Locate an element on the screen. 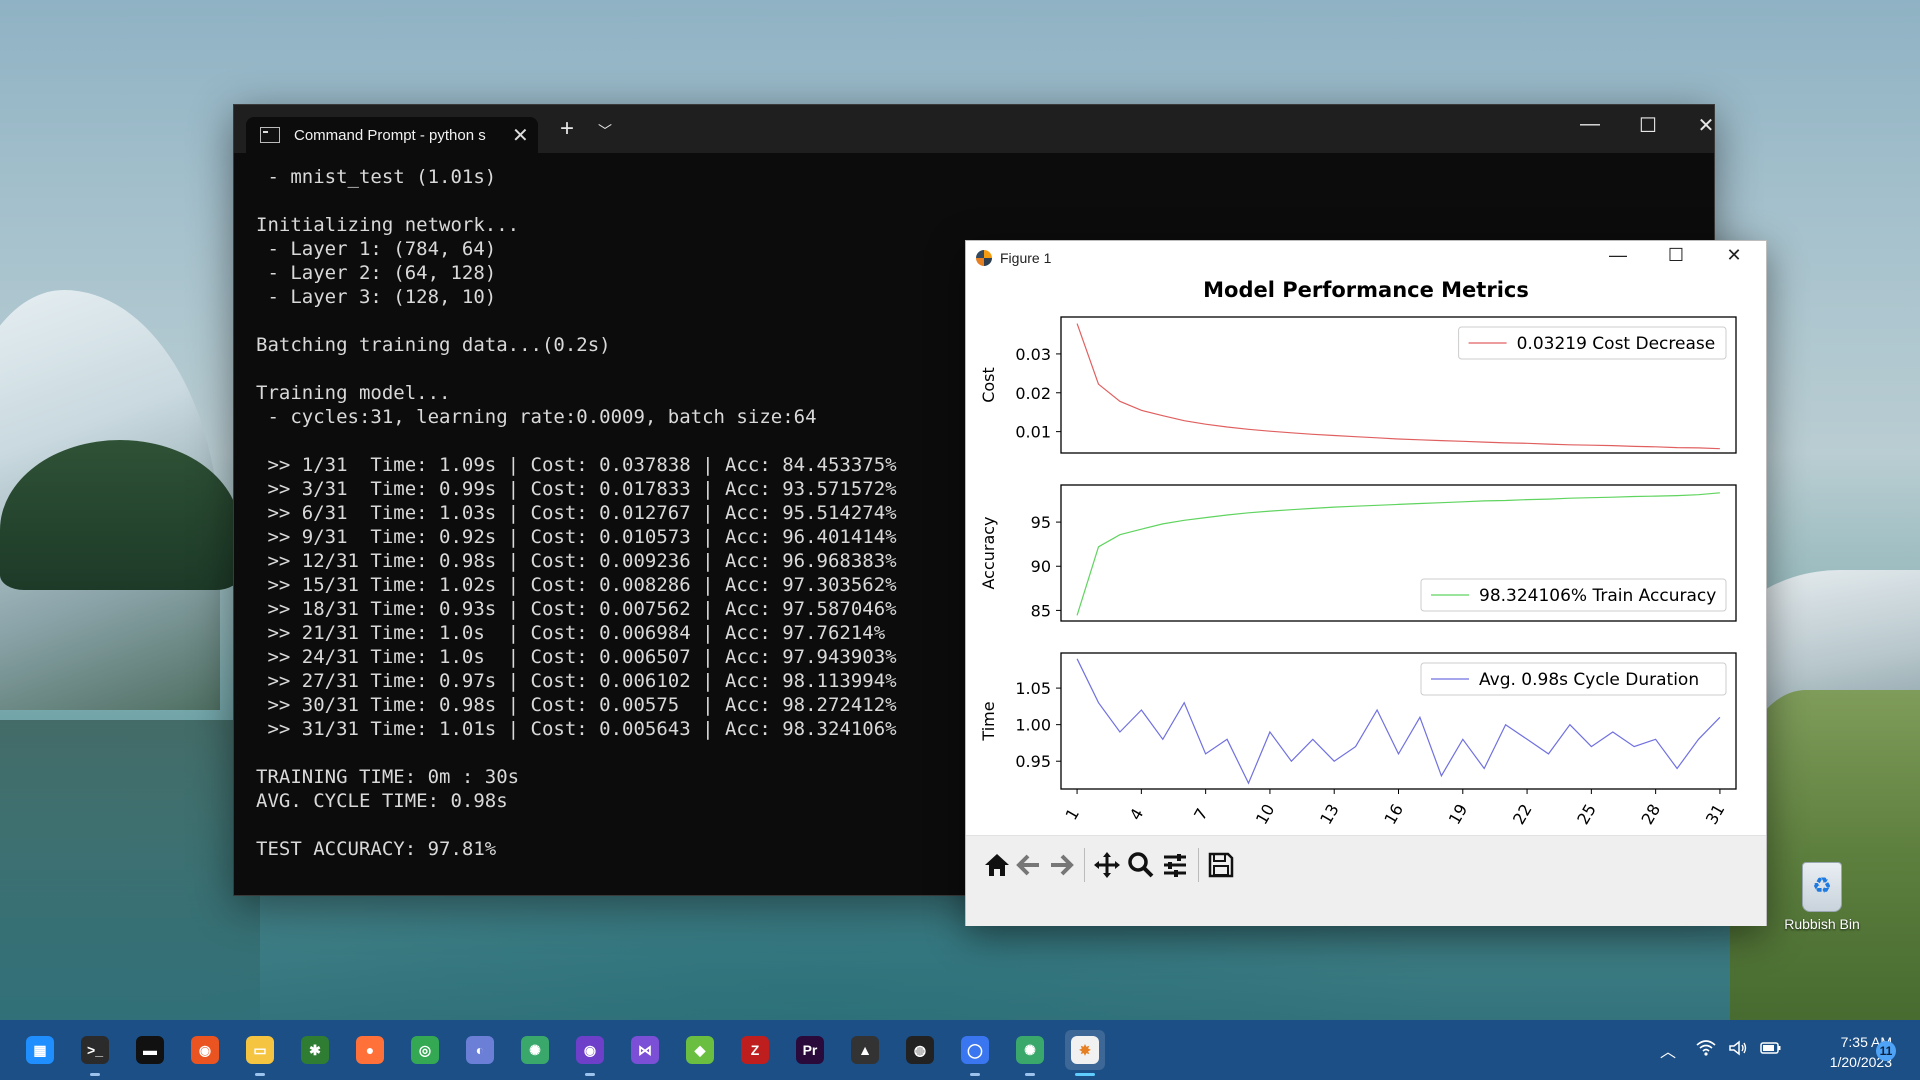  visual-studio-icon: ⋈ is located at coordinates (645, 1050).